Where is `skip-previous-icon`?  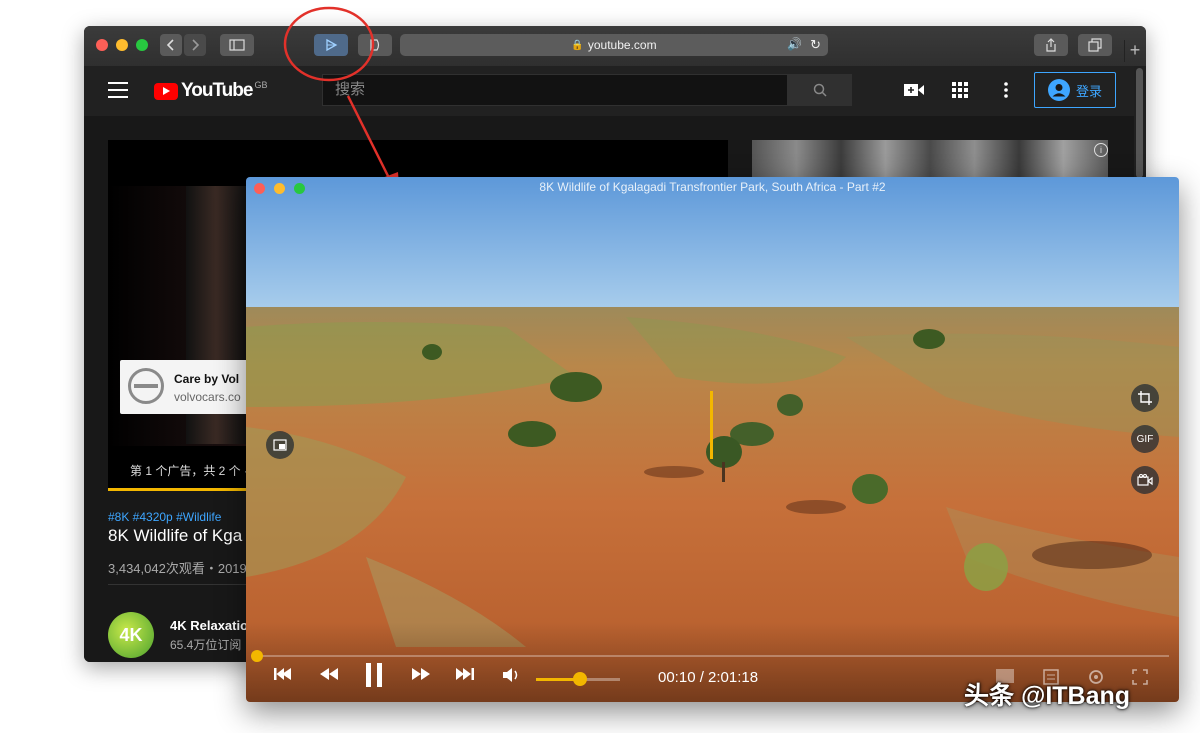
skip-previous-icon is located at coordinates (282, 674).